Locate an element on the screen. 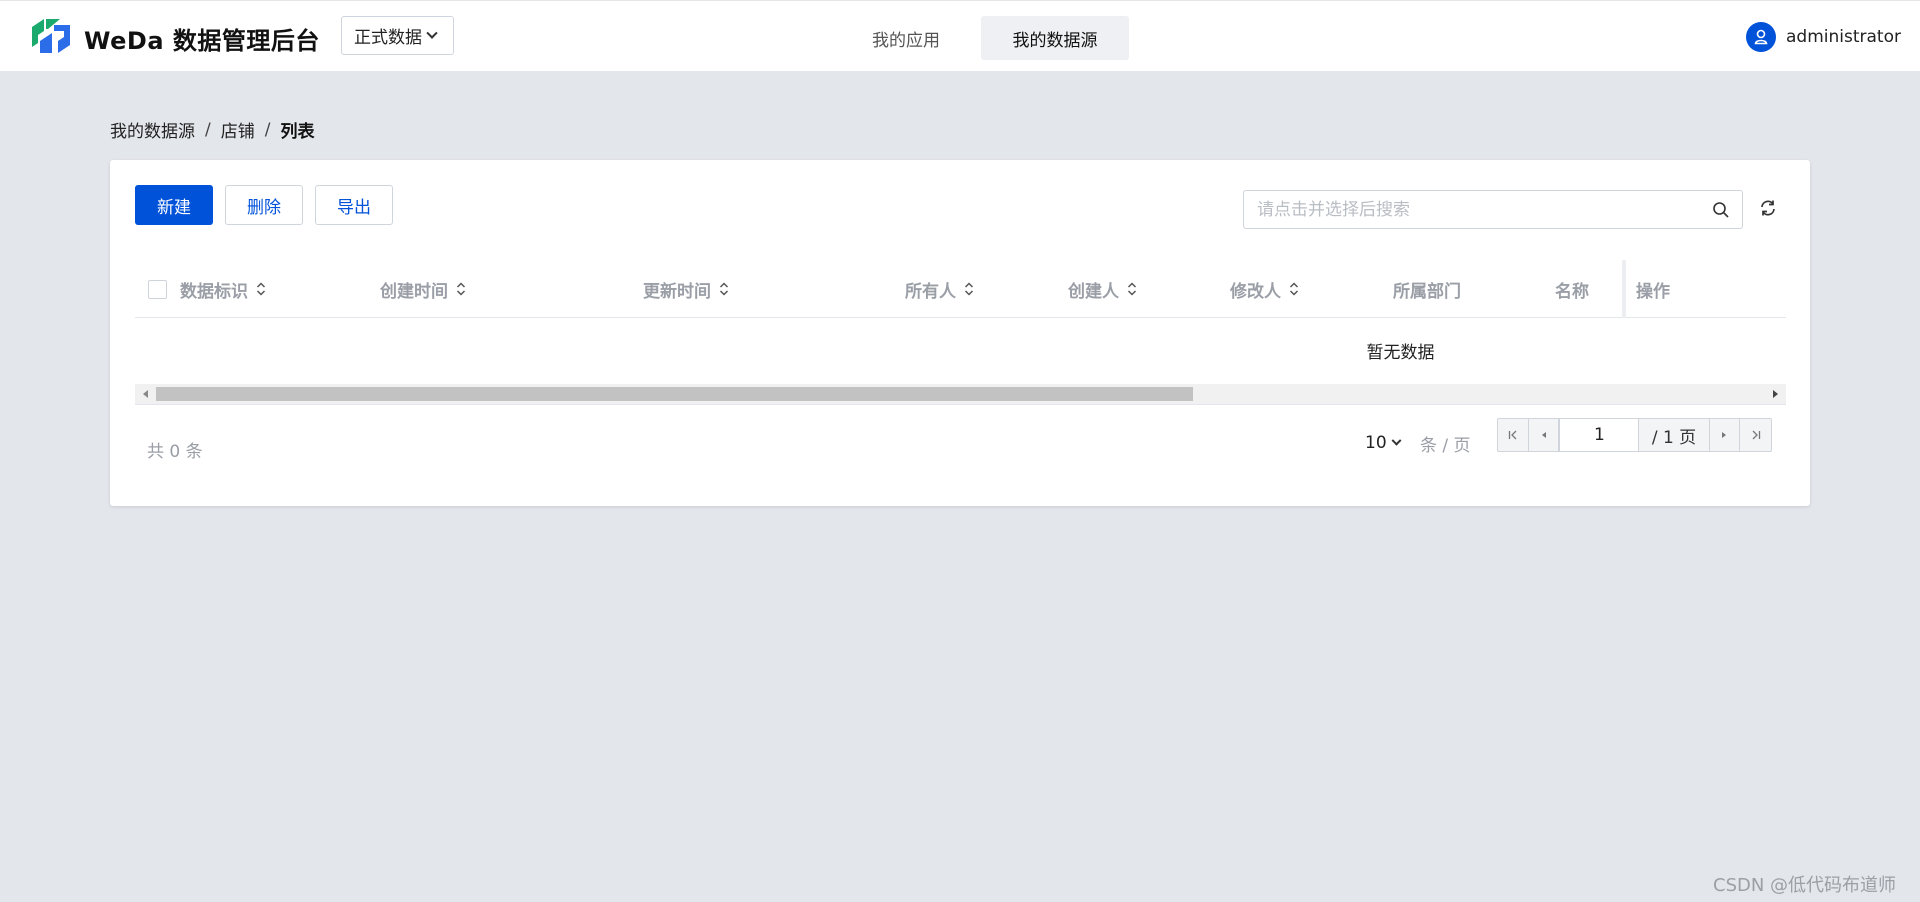  weda-logo-icon is located at coordinates (51, 36).